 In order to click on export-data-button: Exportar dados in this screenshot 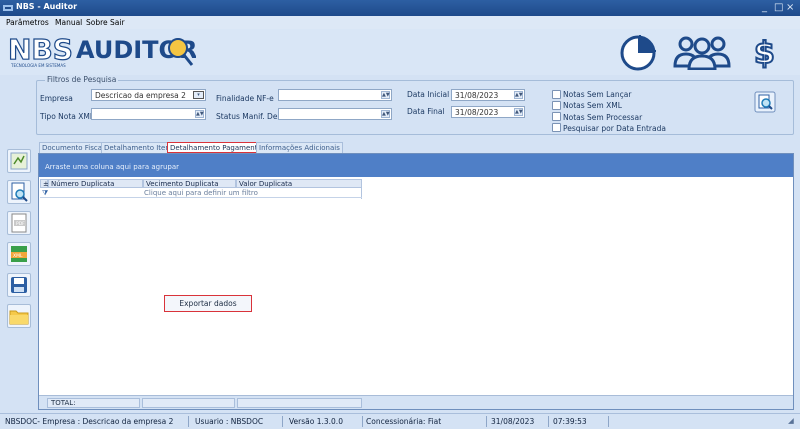, I will do `click(208, 303)`.